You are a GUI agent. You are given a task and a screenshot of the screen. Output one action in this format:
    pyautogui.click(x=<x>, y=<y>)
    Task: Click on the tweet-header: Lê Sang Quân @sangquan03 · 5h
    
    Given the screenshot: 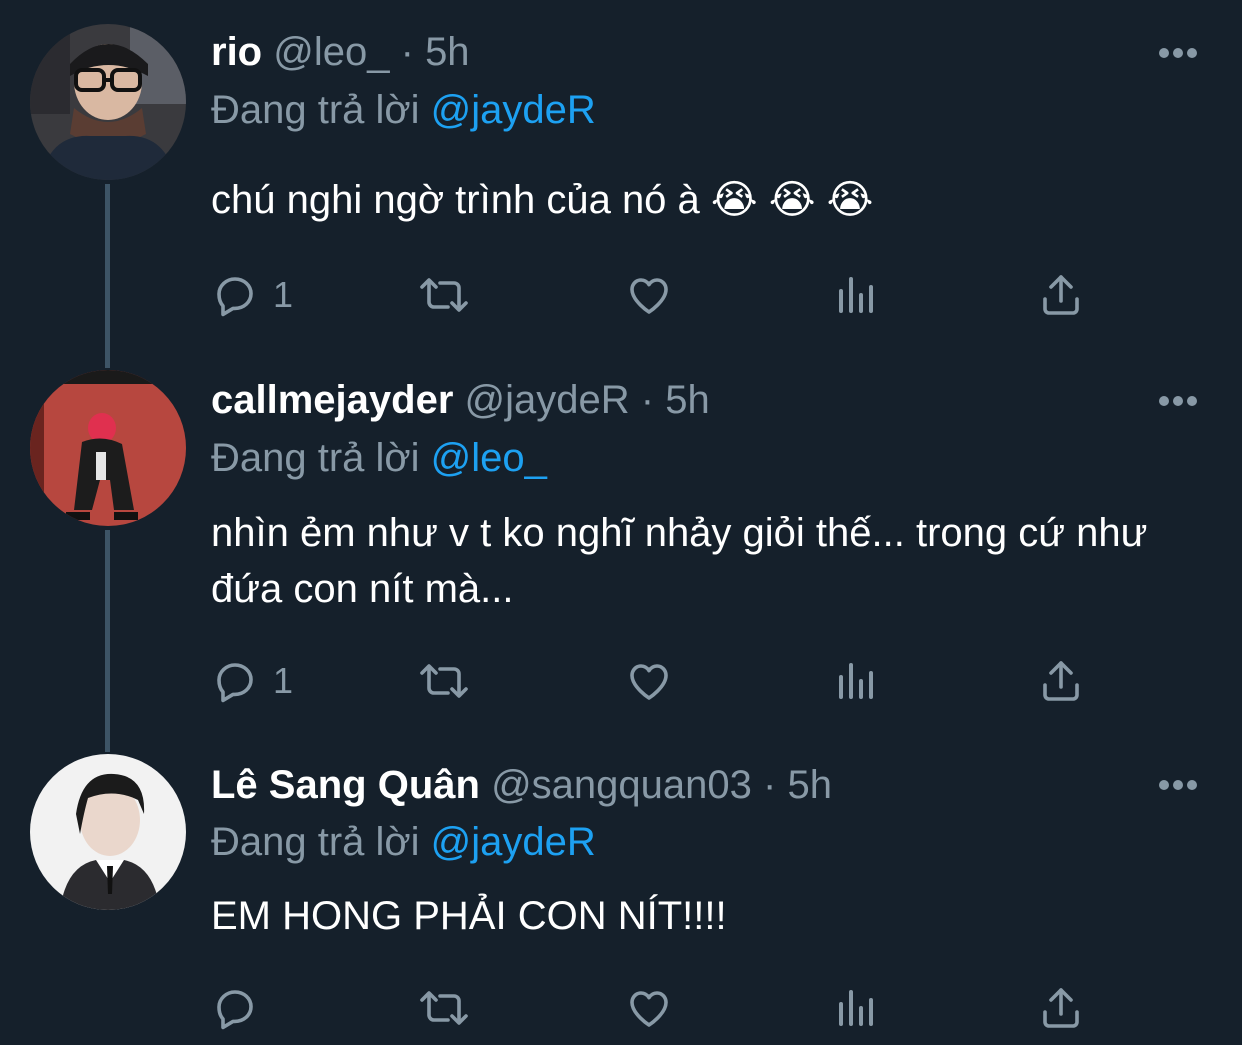 What is the action you would take?
    pyautogui.click(x=521, y=785)
    